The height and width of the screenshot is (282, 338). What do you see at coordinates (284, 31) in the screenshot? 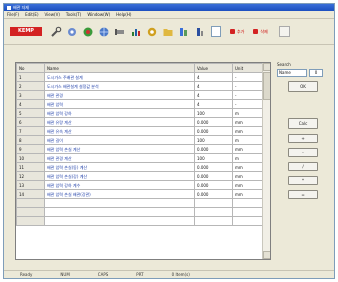
I see `blank-toolbar-button` at bounding box center [284, 31].